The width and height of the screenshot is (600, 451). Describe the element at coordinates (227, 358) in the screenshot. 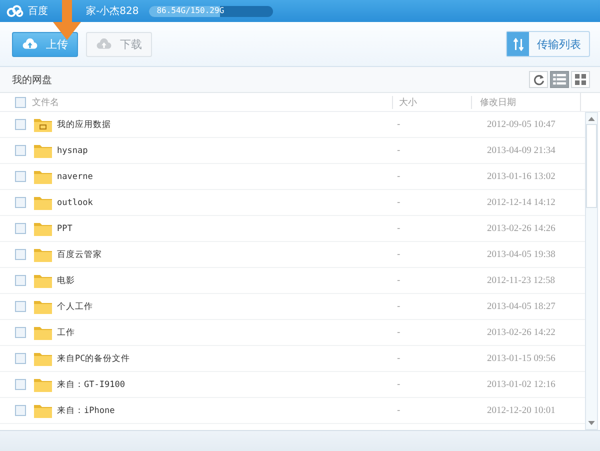

I see `file-name: 来自PC的备份文件` at that location.